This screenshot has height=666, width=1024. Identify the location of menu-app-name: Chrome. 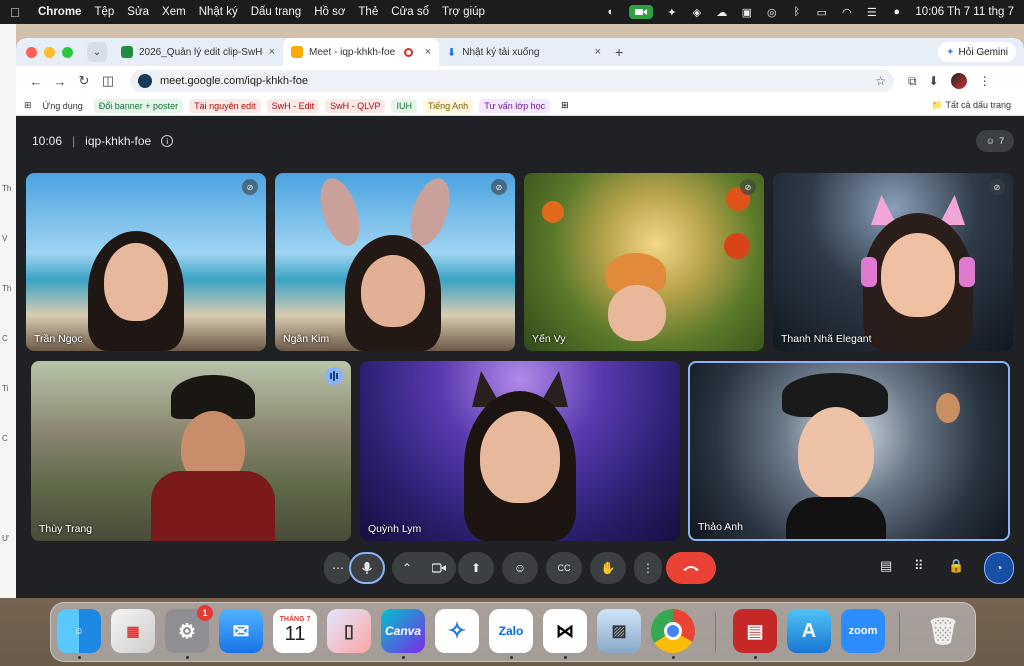
(59, 12).